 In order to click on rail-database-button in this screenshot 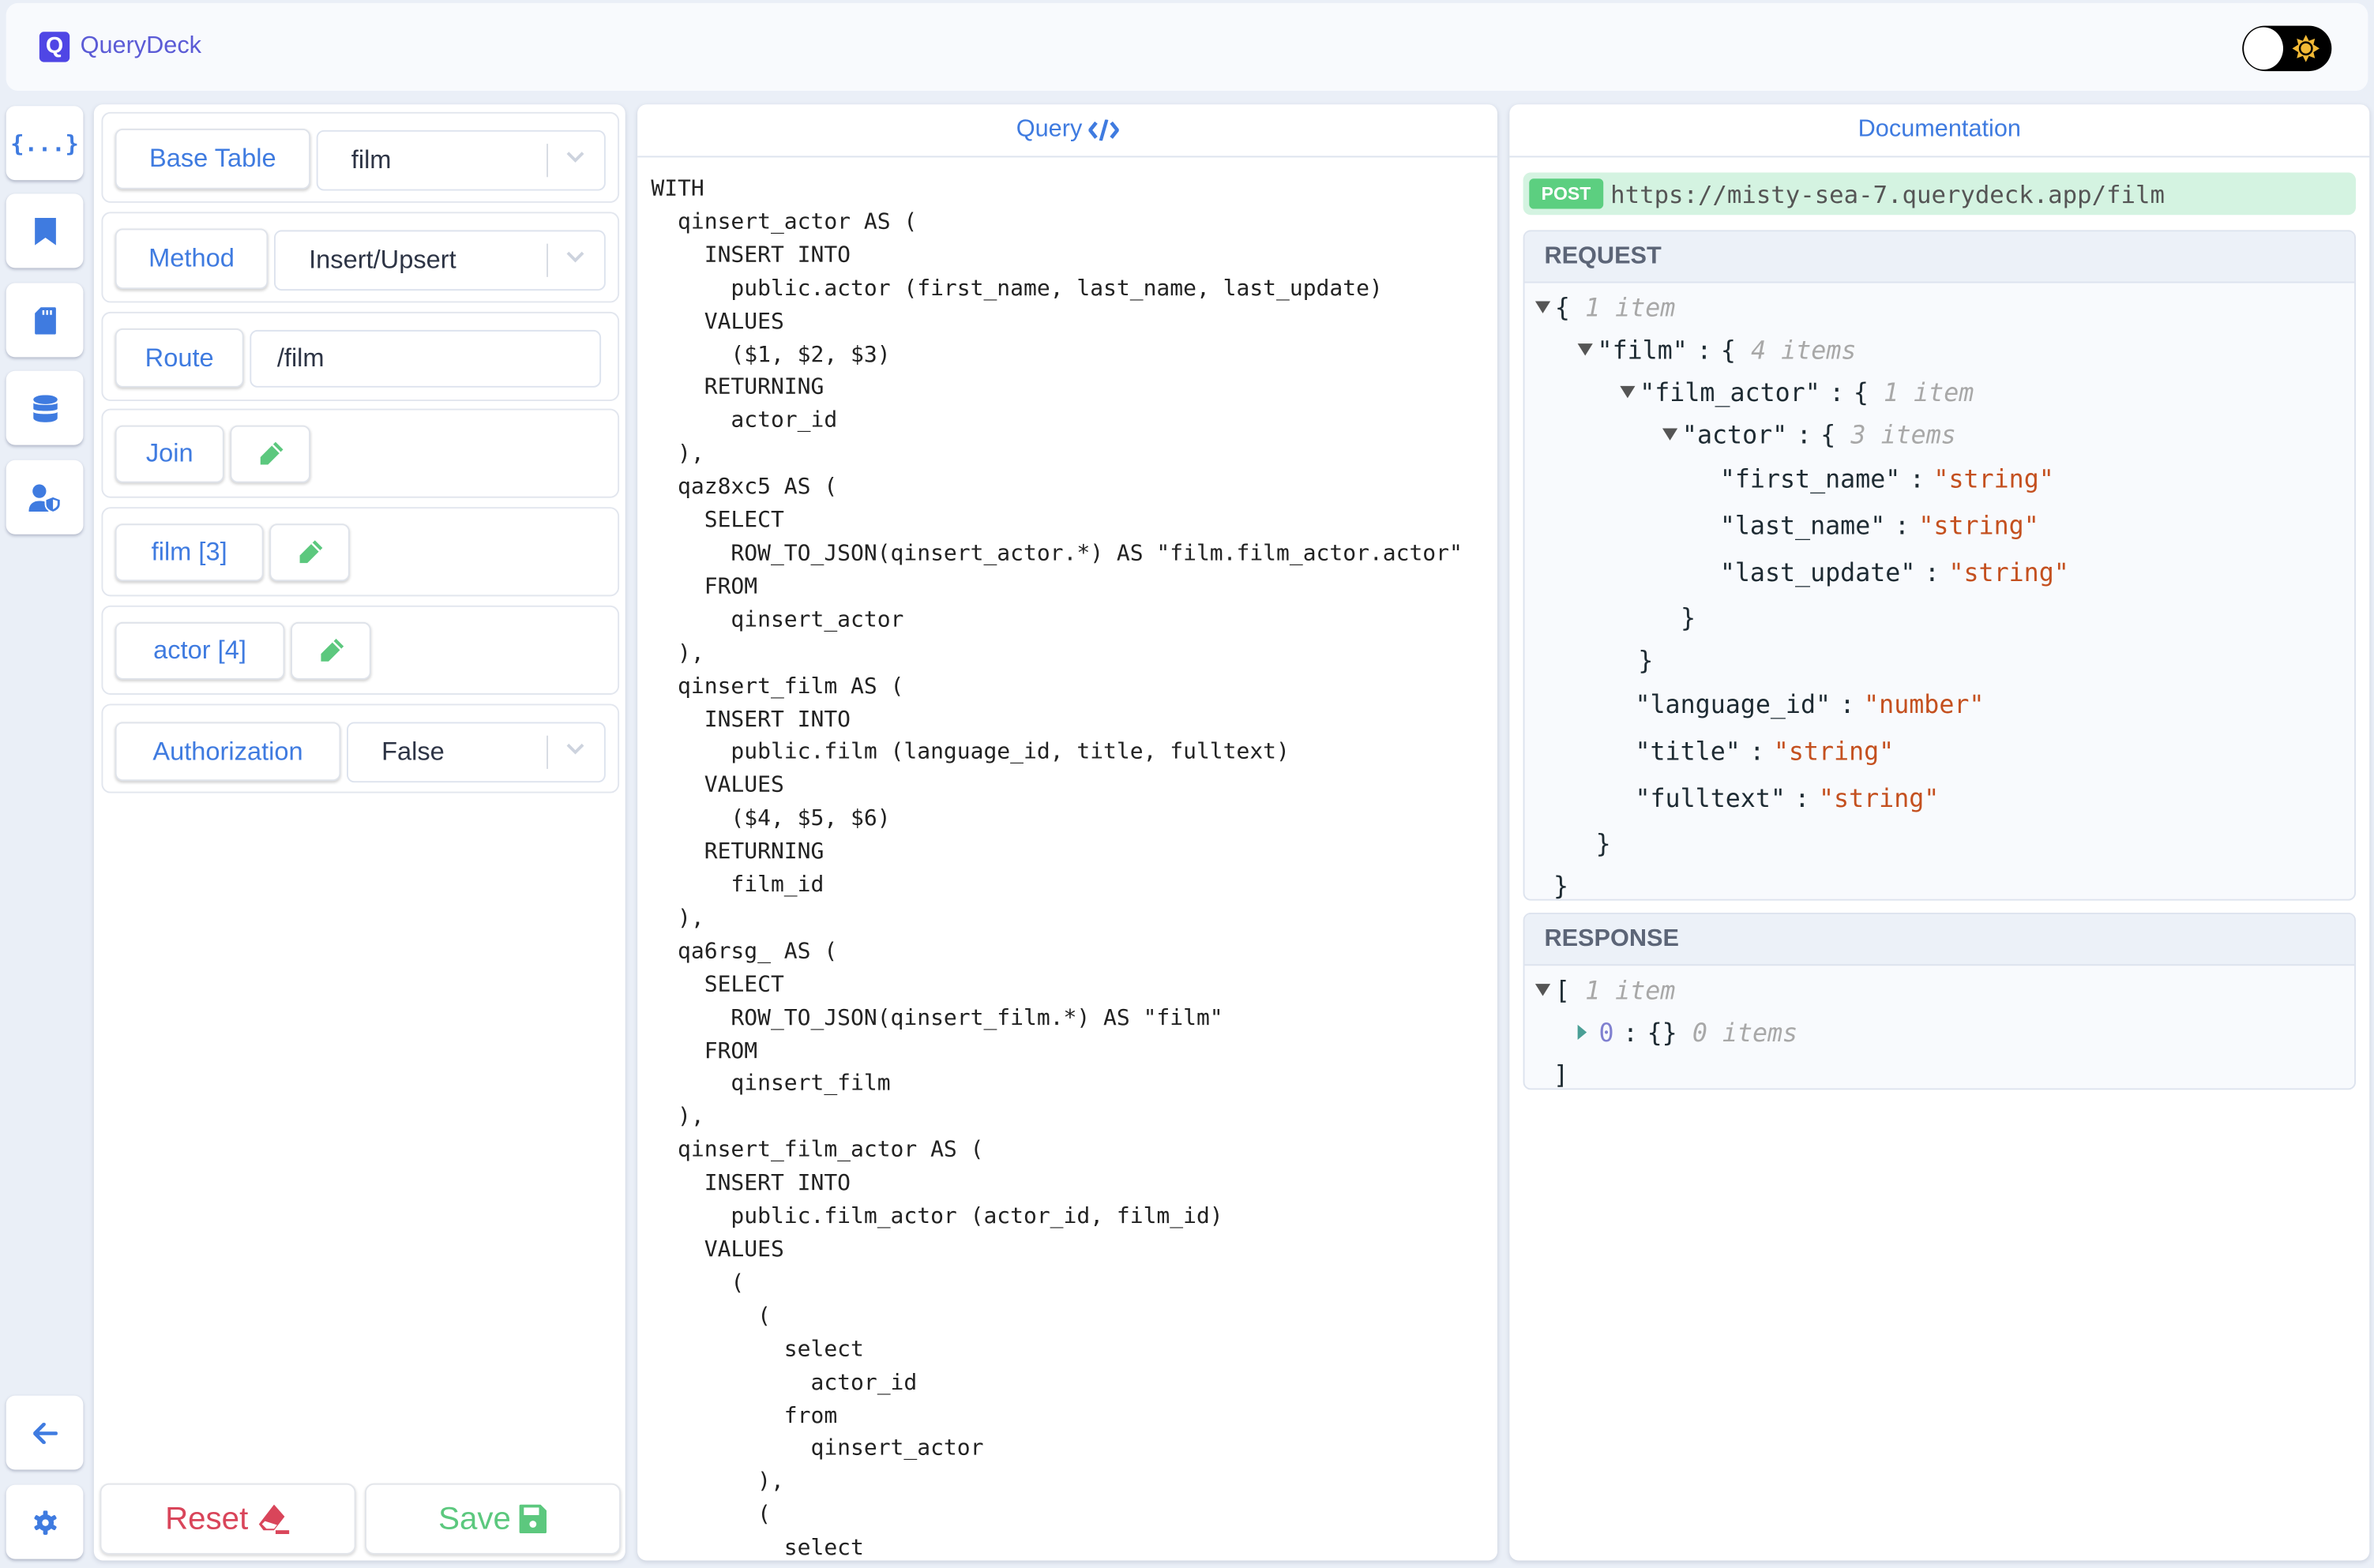, I will do `click(45, 407)`.